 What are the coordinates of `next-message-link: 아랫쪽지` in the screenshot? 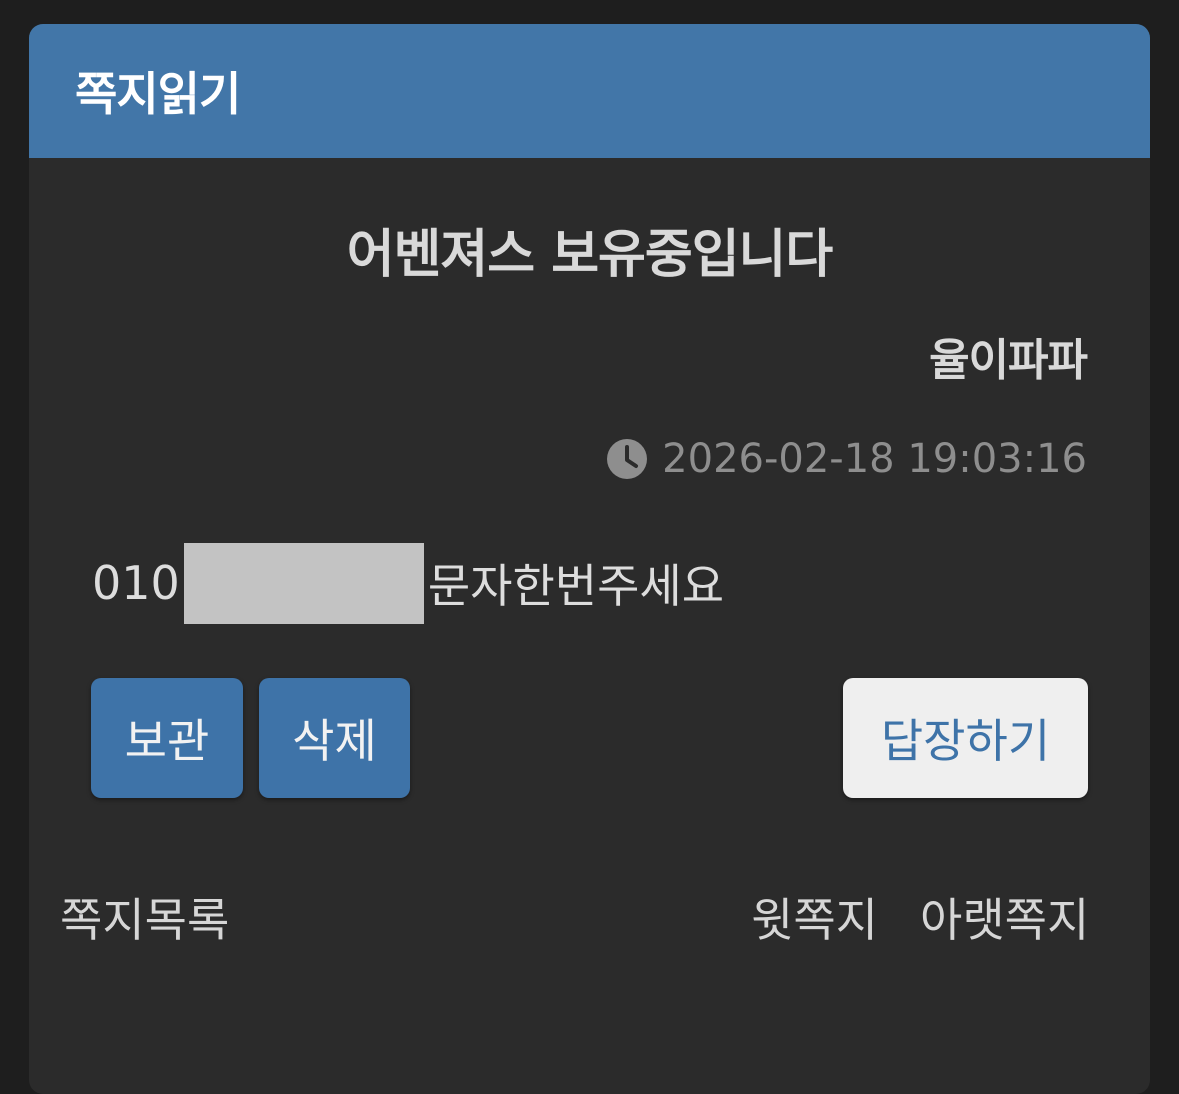 It's located at (1004, 917).